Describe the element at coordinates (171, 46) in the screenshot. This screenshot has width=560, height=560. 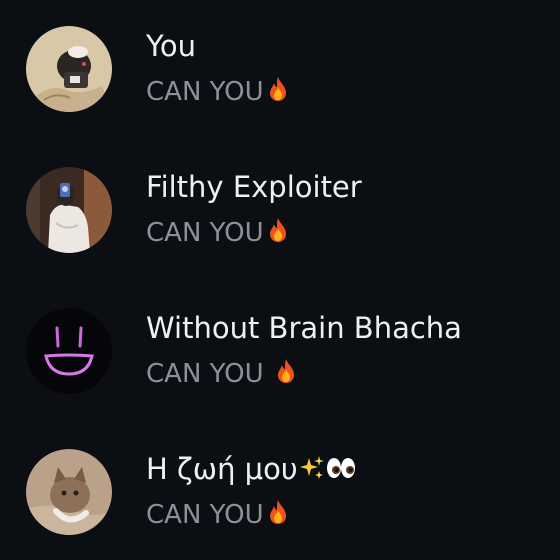
I see `contact-name: You` at that location.